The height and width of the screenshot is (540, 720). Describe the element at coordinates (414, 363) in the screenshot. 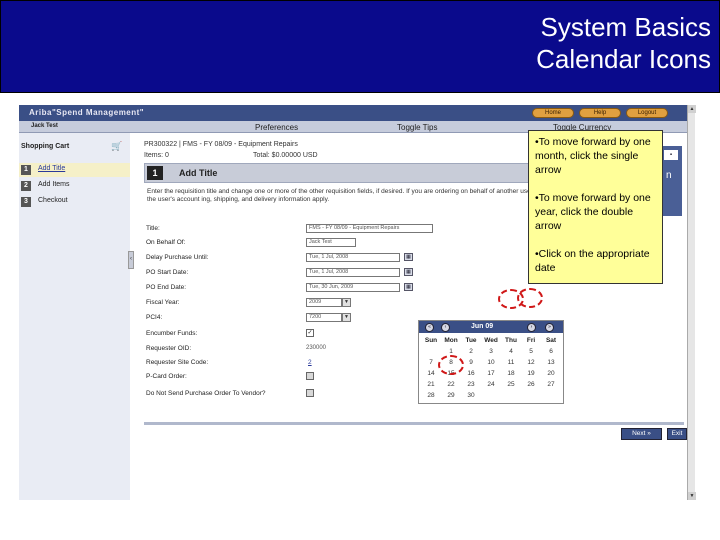

I see `form-row-site-code: Requester Site Code: 2` at that location.